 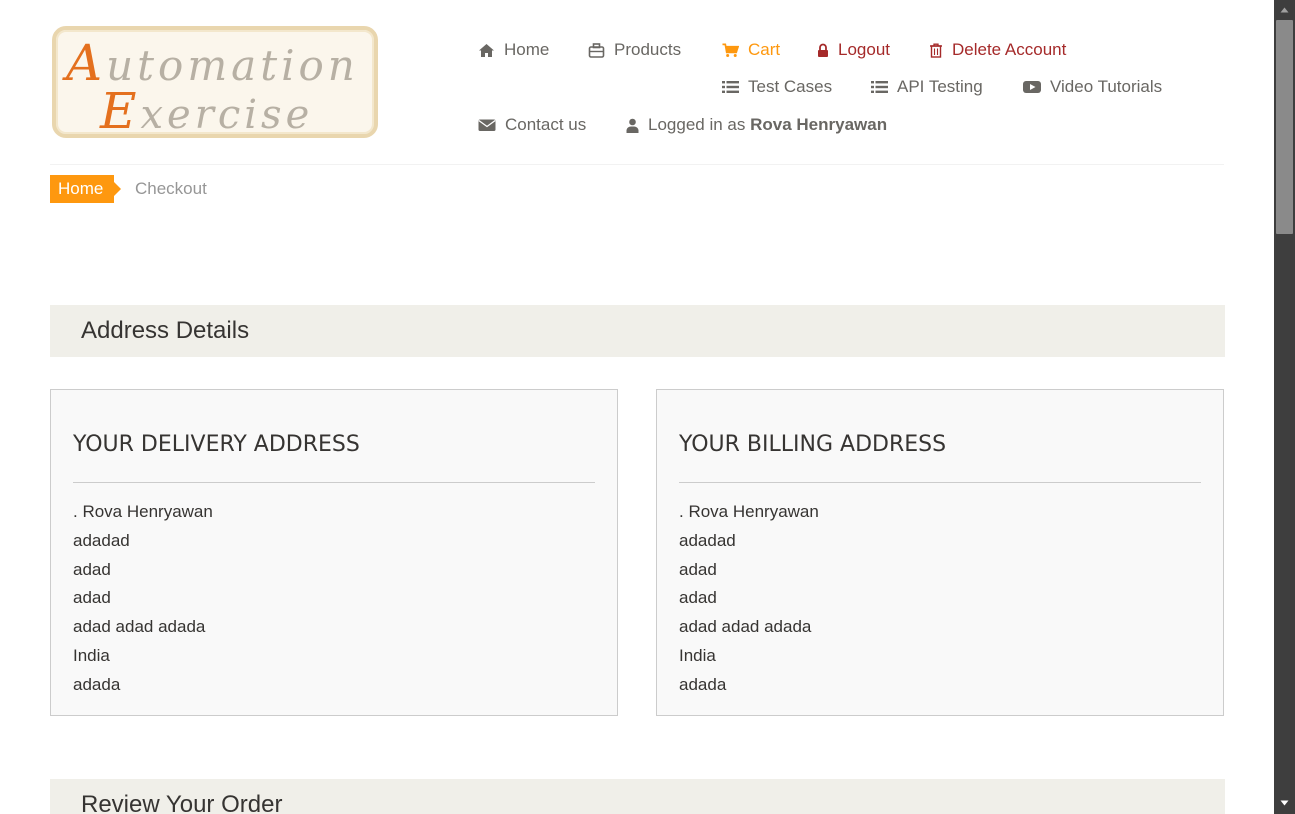 I want to click on delivery-address-line1: adad, so click(x=92, y=569).